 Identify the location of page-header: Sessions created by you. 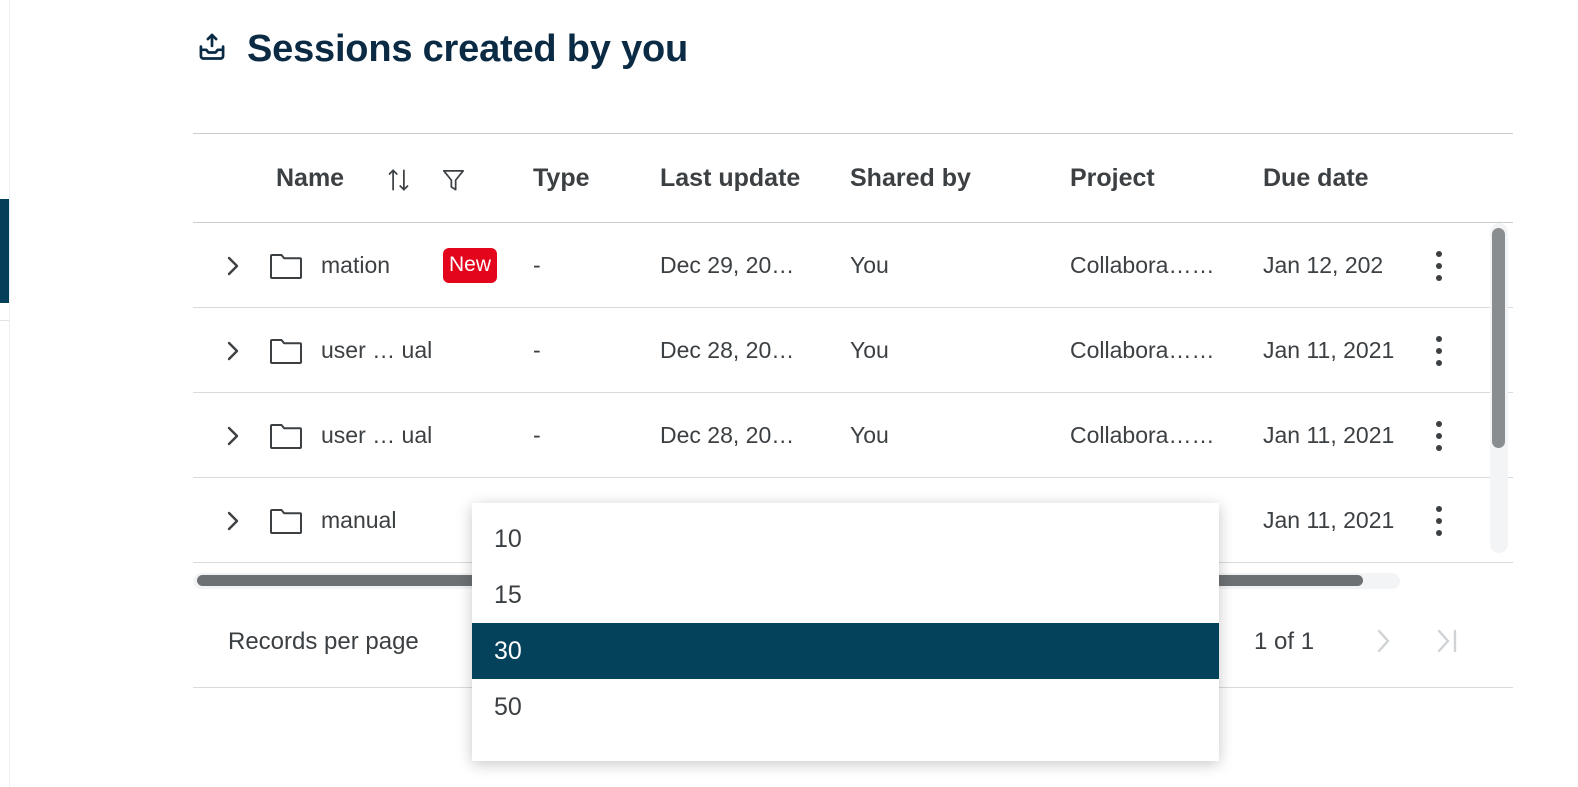
(440, 49).